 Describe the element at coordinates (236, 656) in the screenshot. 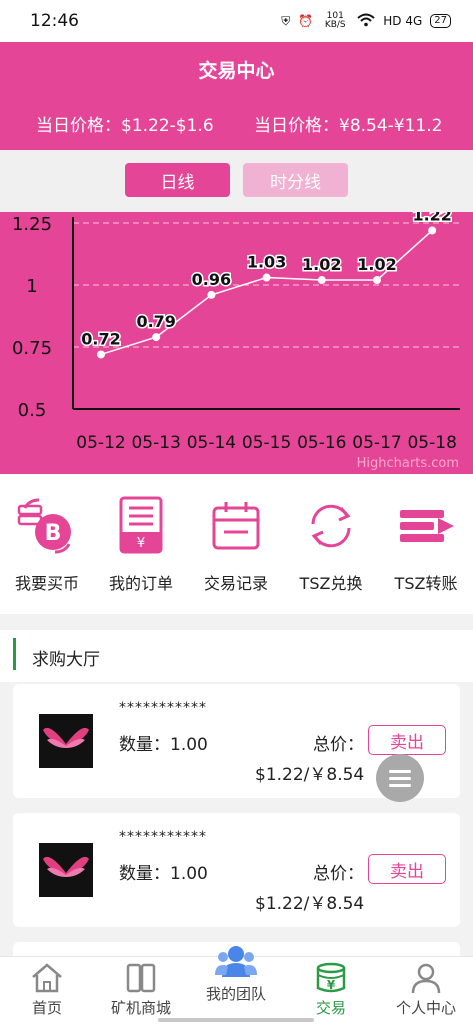

I see `section-header: 求购大厅` at that location.